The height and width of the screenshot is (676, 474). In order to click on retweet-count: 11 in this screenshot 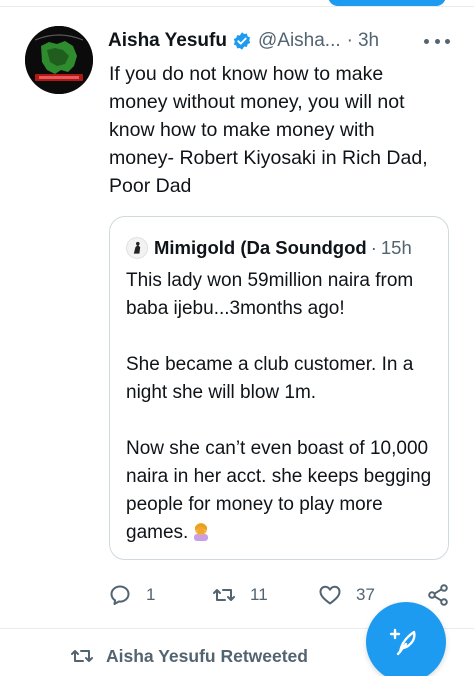, I will do `click(259, 594)`.